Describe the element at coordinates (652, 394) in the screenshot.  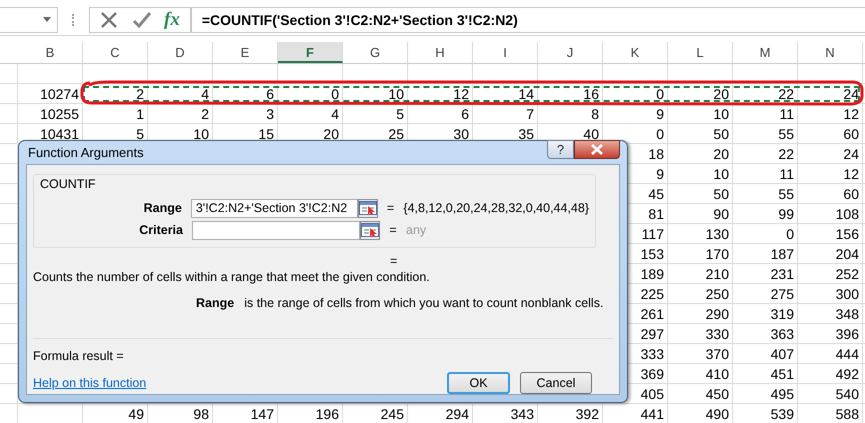
I see `table-cell-text: 405` at that location.